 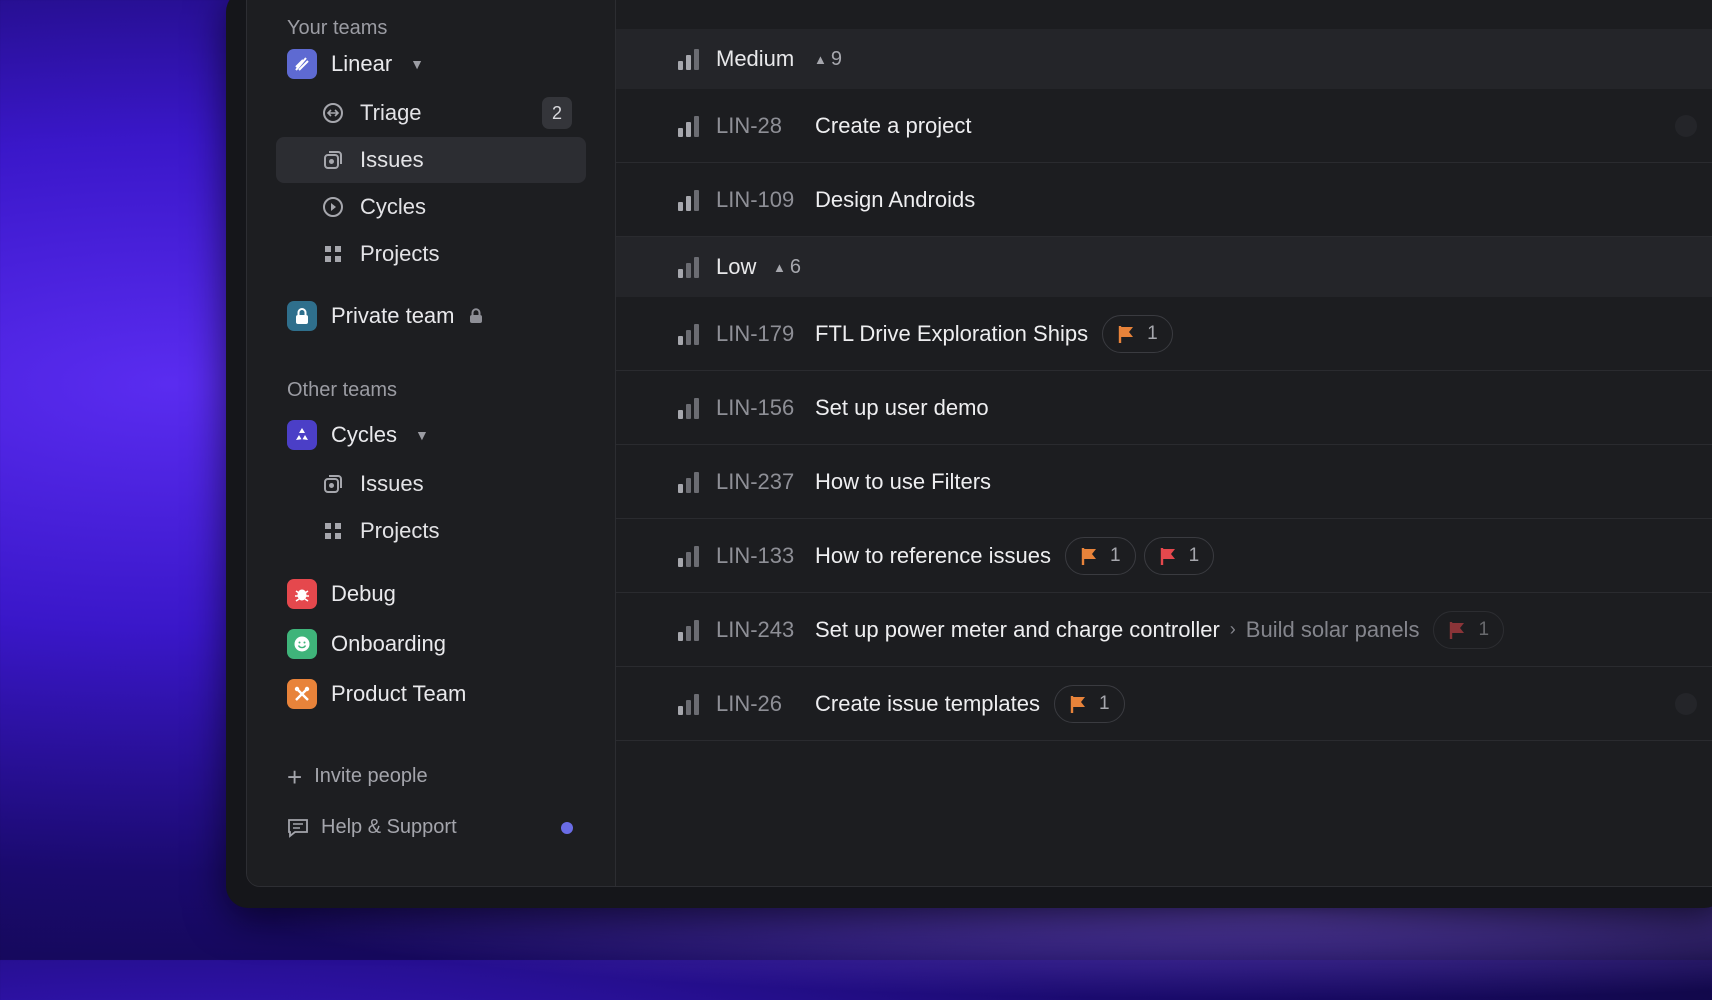 I want to click on team-linear: Linear ▼, so click(x=355, y=64).